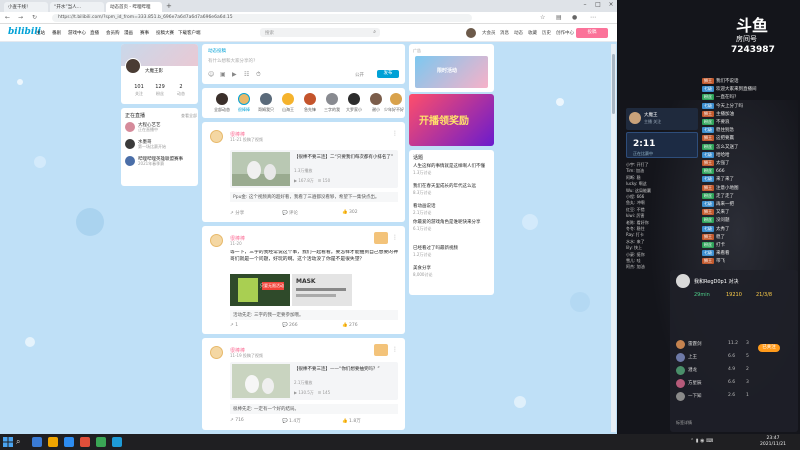  What do you see at coordinates (598, 5) in the screenshot?
I see `maximize-icon: □` at bounding box center [598, 5].